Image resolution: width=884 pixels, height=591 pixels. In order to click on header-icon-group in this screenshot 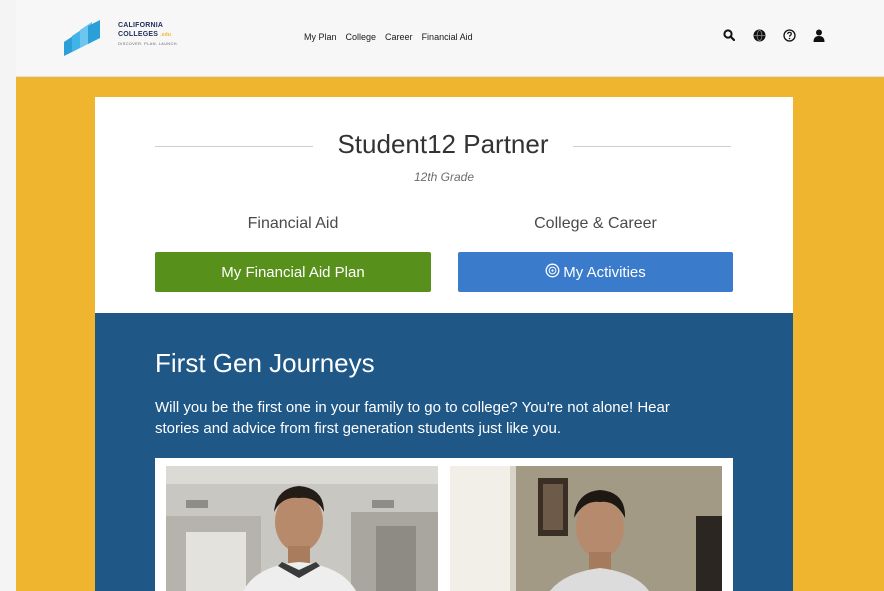, I will do `click(774, 35)`.